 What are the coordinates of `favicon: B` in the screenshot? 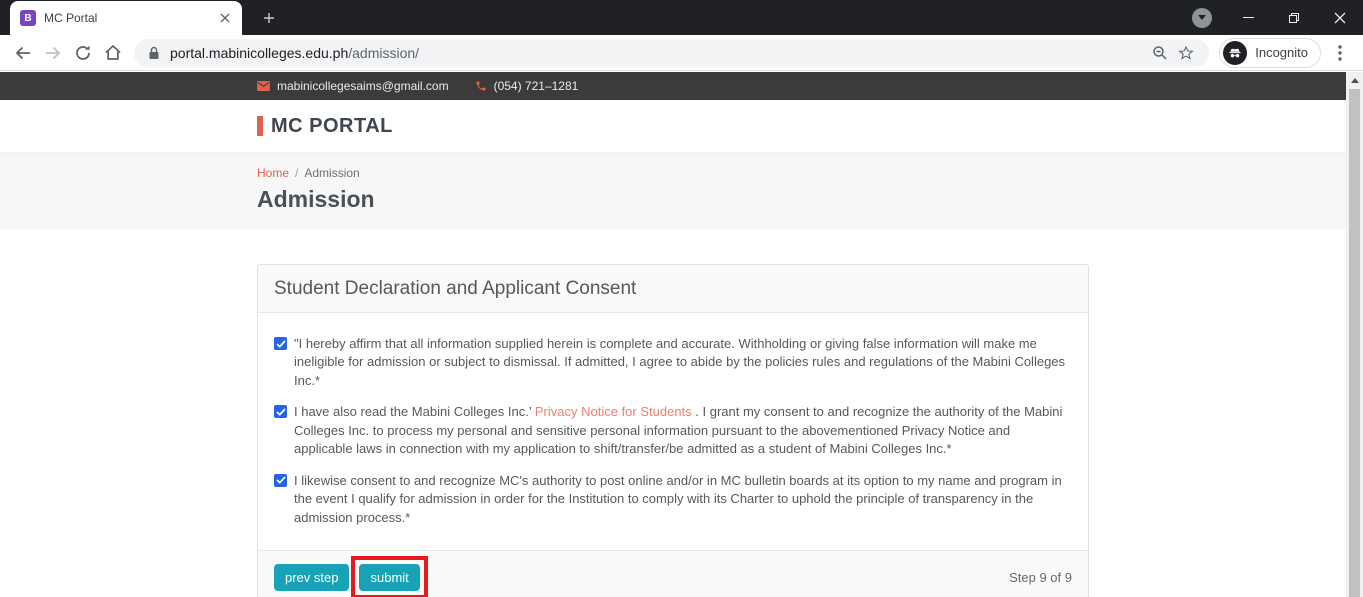 It's located at (28, 18).